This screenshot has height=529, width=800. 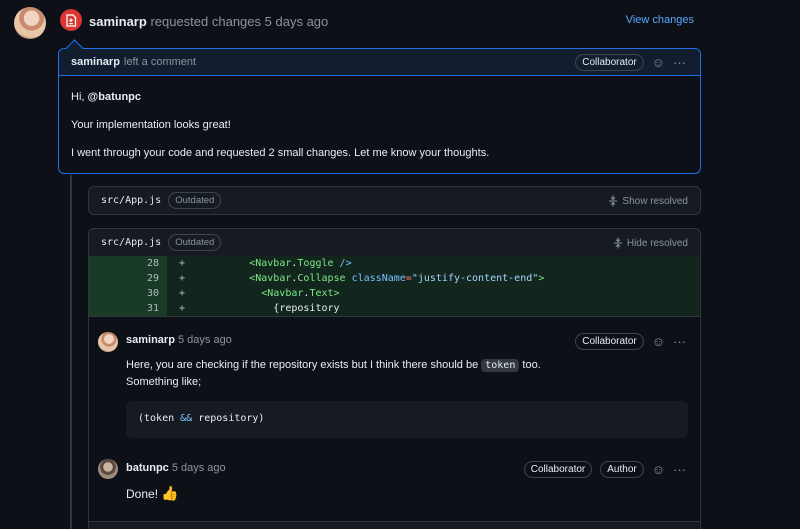 What do you see at coordinates (128, 293) in the screenshot?
I see `line-number: 30` at bounding box center [128, 293].